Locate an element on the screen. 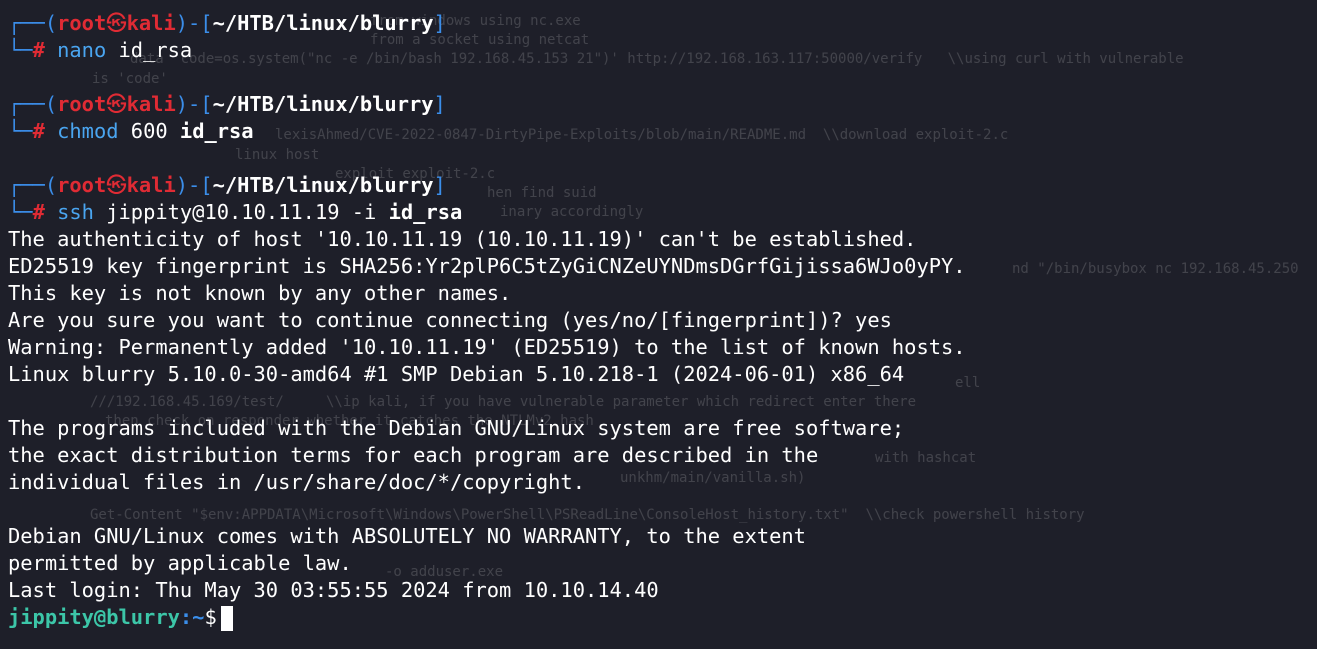  remote-user-host: jippity@blurry is located at coordinates (94, 617).